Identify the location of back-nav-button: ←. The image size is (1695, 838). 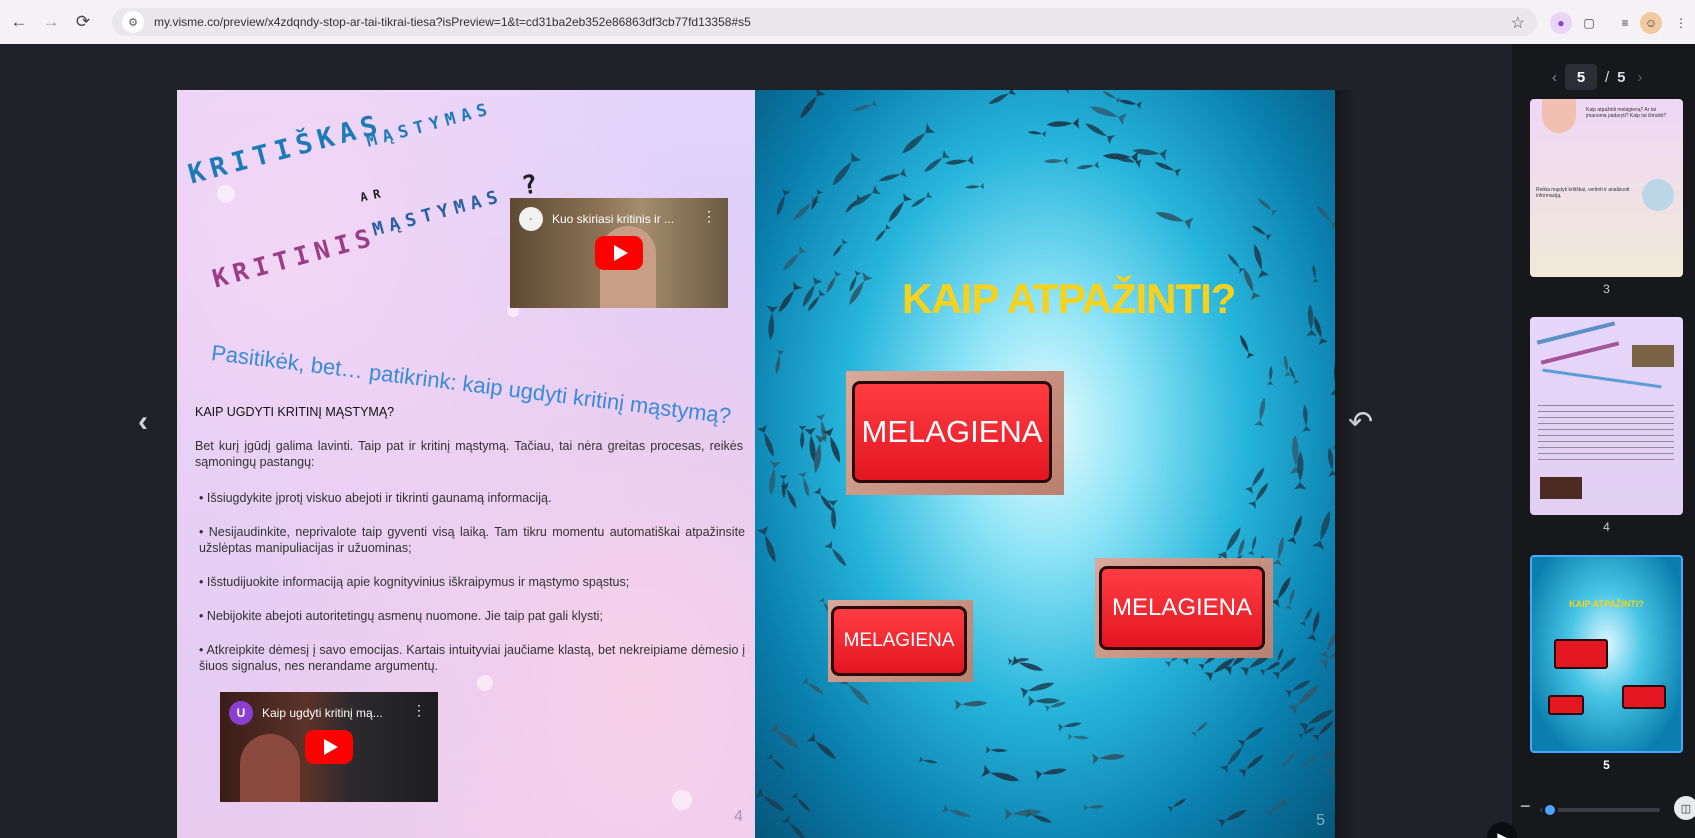
(19, 22).